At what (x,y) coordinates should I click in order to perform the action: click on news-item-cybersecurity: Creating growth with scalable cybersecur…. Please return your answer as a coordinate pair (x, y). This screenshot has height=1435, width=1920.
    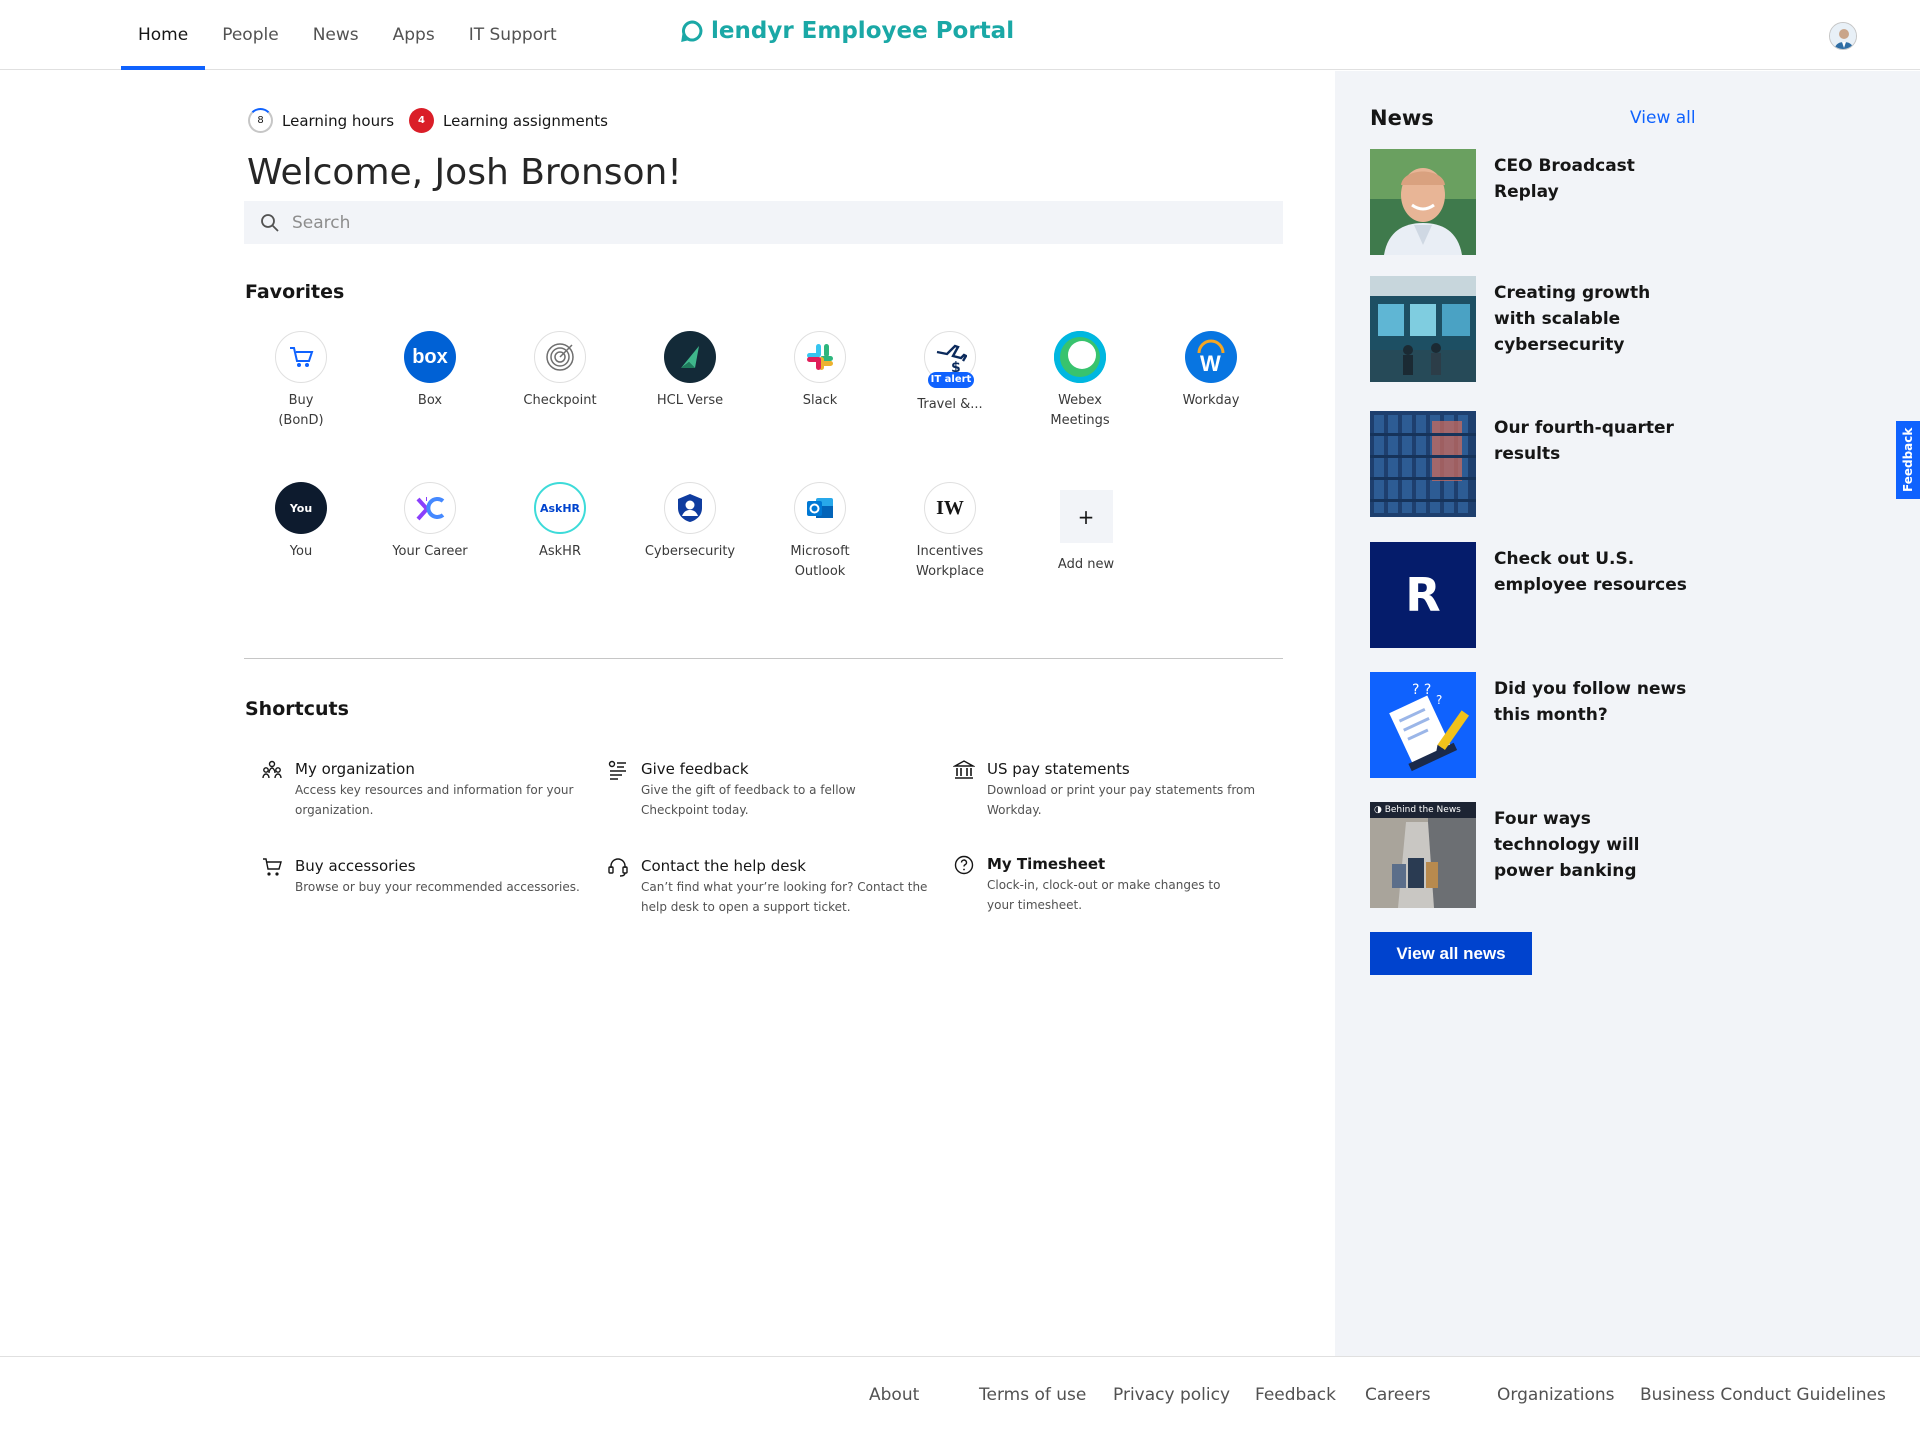
    Looking at the image, I should click on (1535, 329).